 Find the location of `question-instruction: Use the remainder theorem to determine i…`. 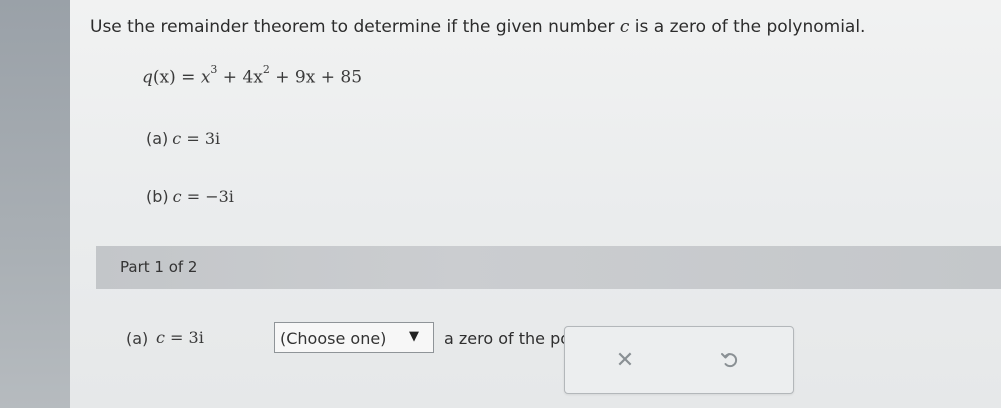

question-instruction: Use the remainder theorem to determine i… is located at coordinates (477, 27).